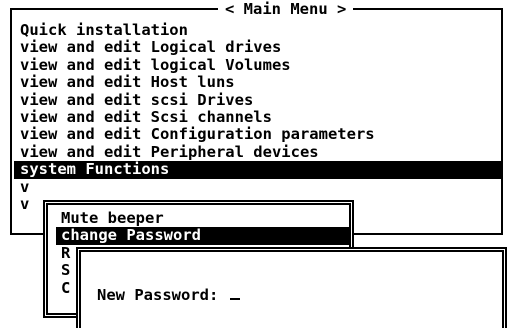 The image size is (507, 328). I want to click on menu-item-scsi-channels: view and edit Scsi channels, so click(260, 117).